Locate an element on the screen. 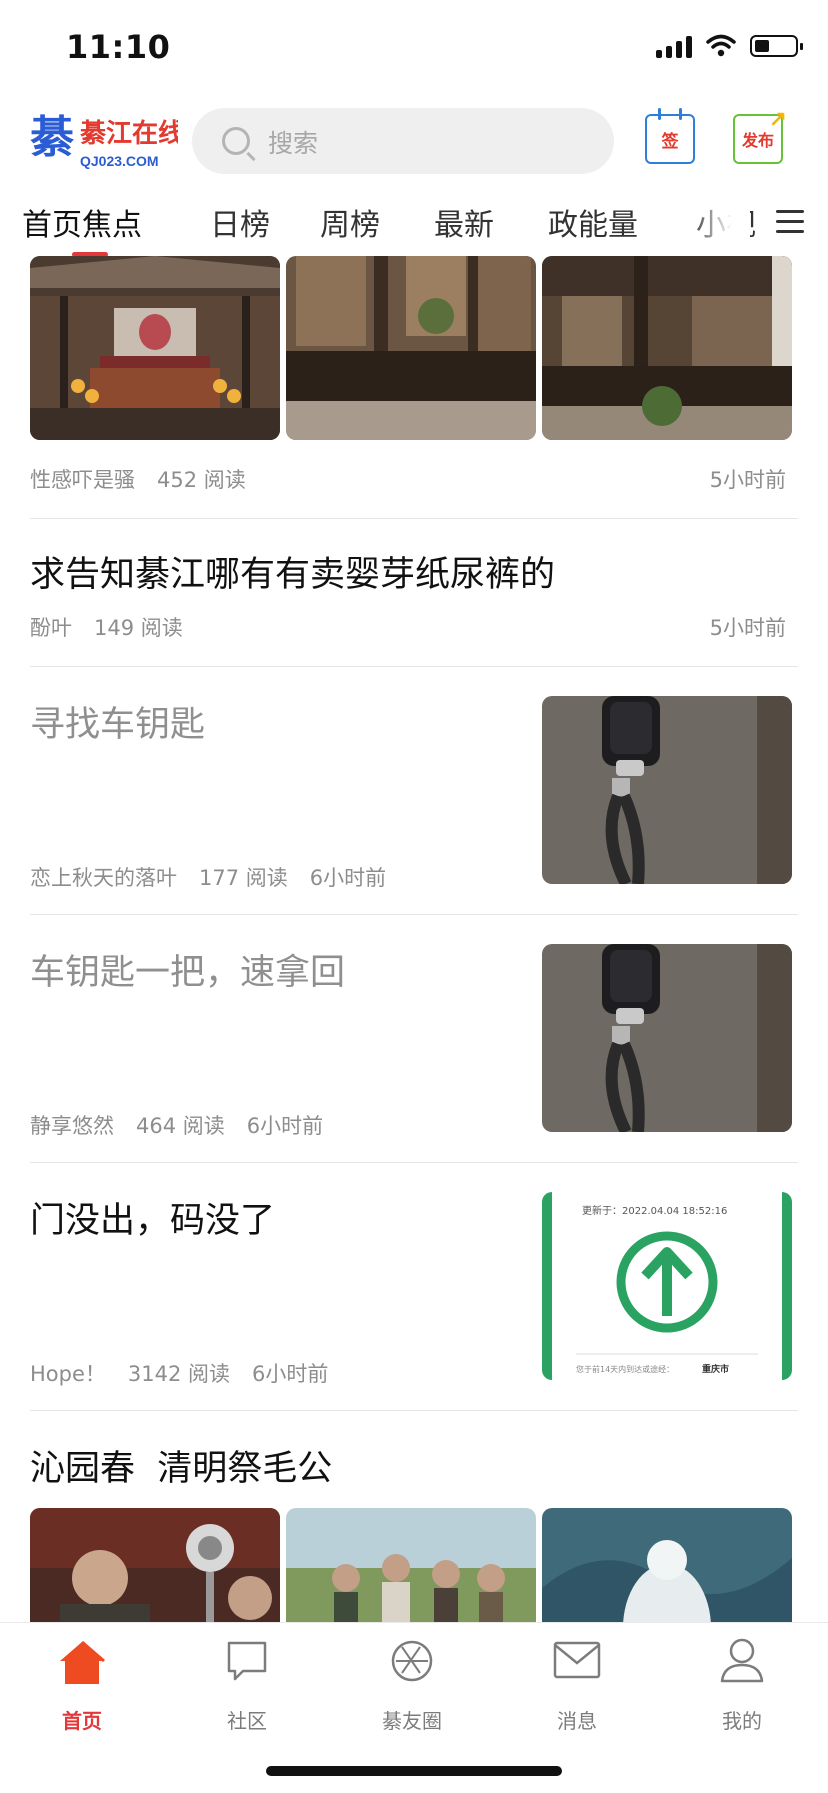 This screenshot has width=828, height=1793. moments-icon is located at coordinates (412, 1661).